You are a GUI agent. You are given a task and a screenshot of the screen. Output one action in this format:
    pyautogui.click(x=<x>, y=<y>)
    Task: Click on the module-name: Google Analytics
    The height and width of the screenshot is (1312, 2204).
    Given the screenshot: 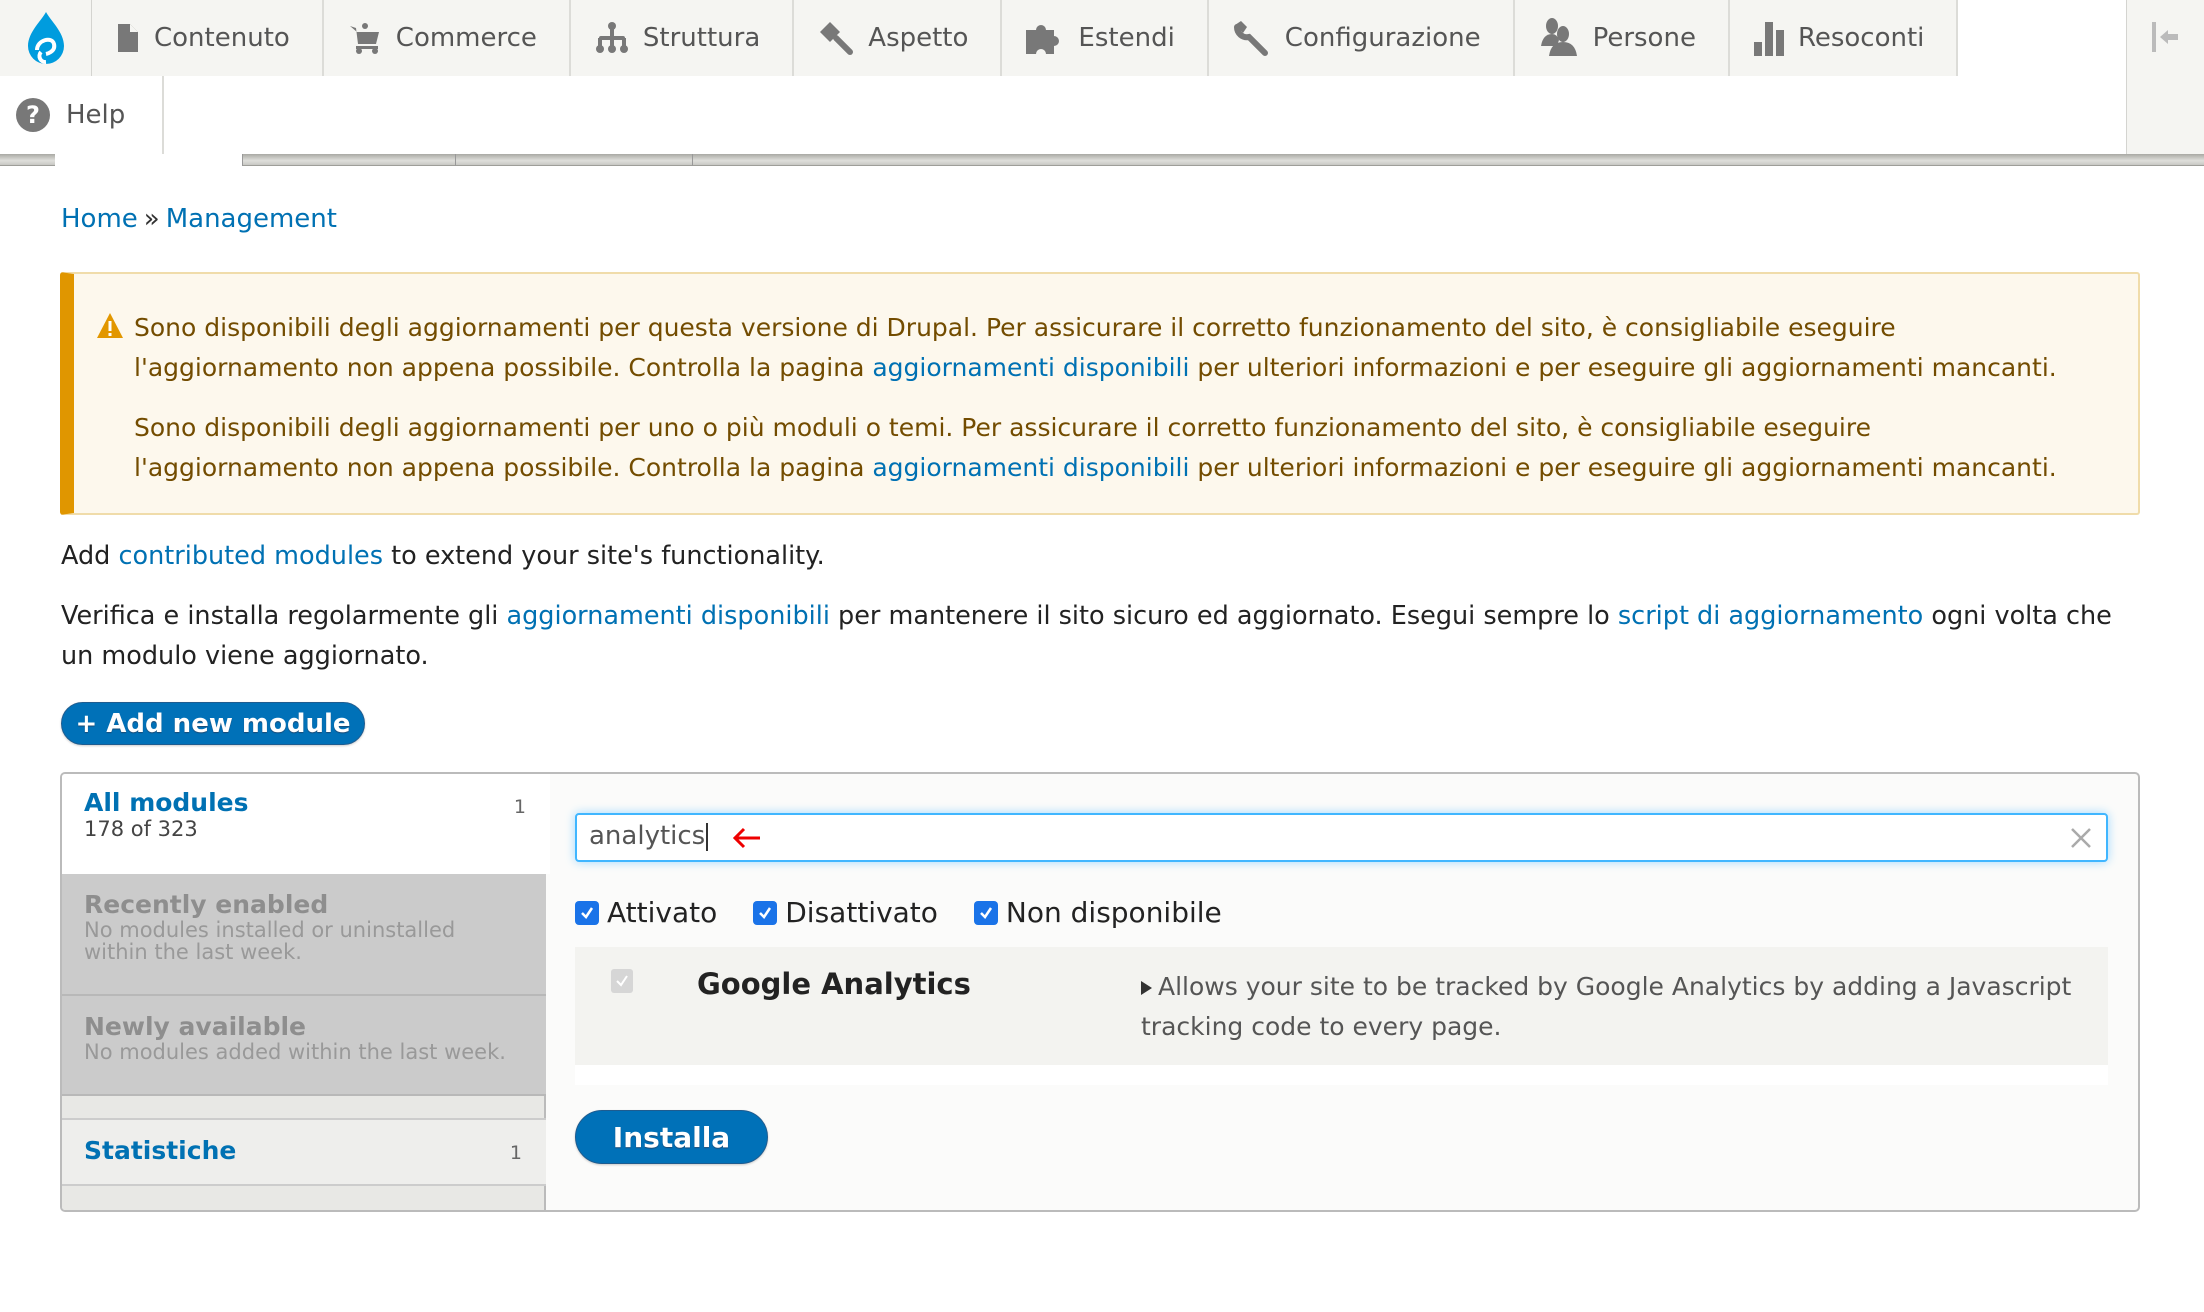 What is the action you would take?
    pyautogui.click(x=834, y=984)
    